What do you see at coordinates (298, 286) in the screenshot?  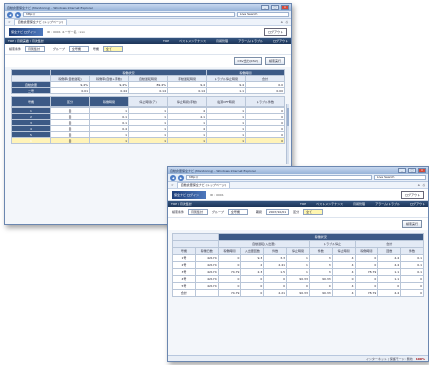 I see `table-row: 5号 42174 0 0 0 0 0 4 0 0 0` at bounding box center [298, 286].